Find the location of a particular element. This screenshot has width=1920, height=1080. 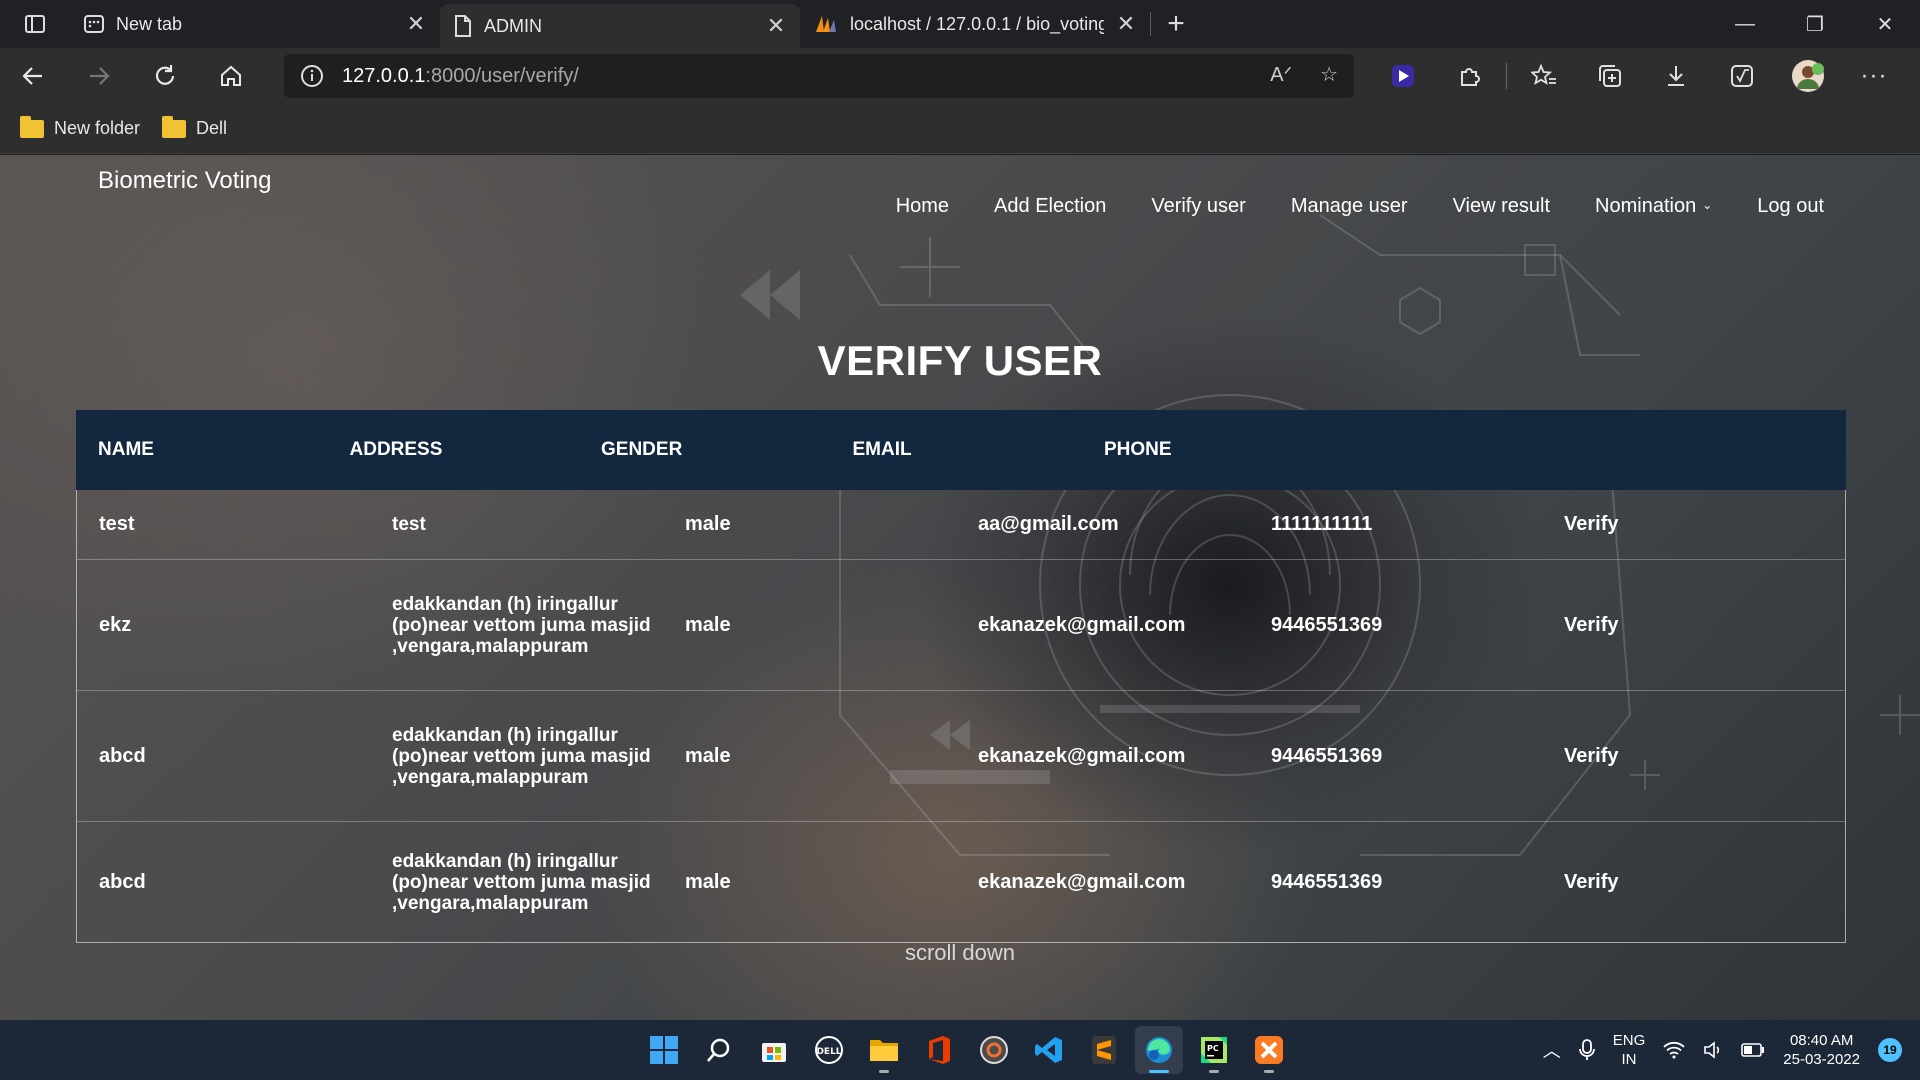

dell-button: DELL is located at coordinates (829, 1050).